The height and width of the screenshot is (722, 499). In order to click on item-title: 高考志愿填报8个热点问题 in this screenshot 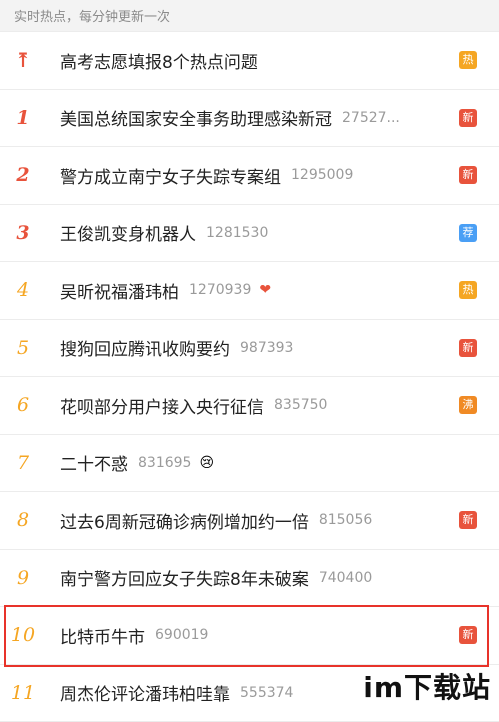, I will do `click(159, 60)`.